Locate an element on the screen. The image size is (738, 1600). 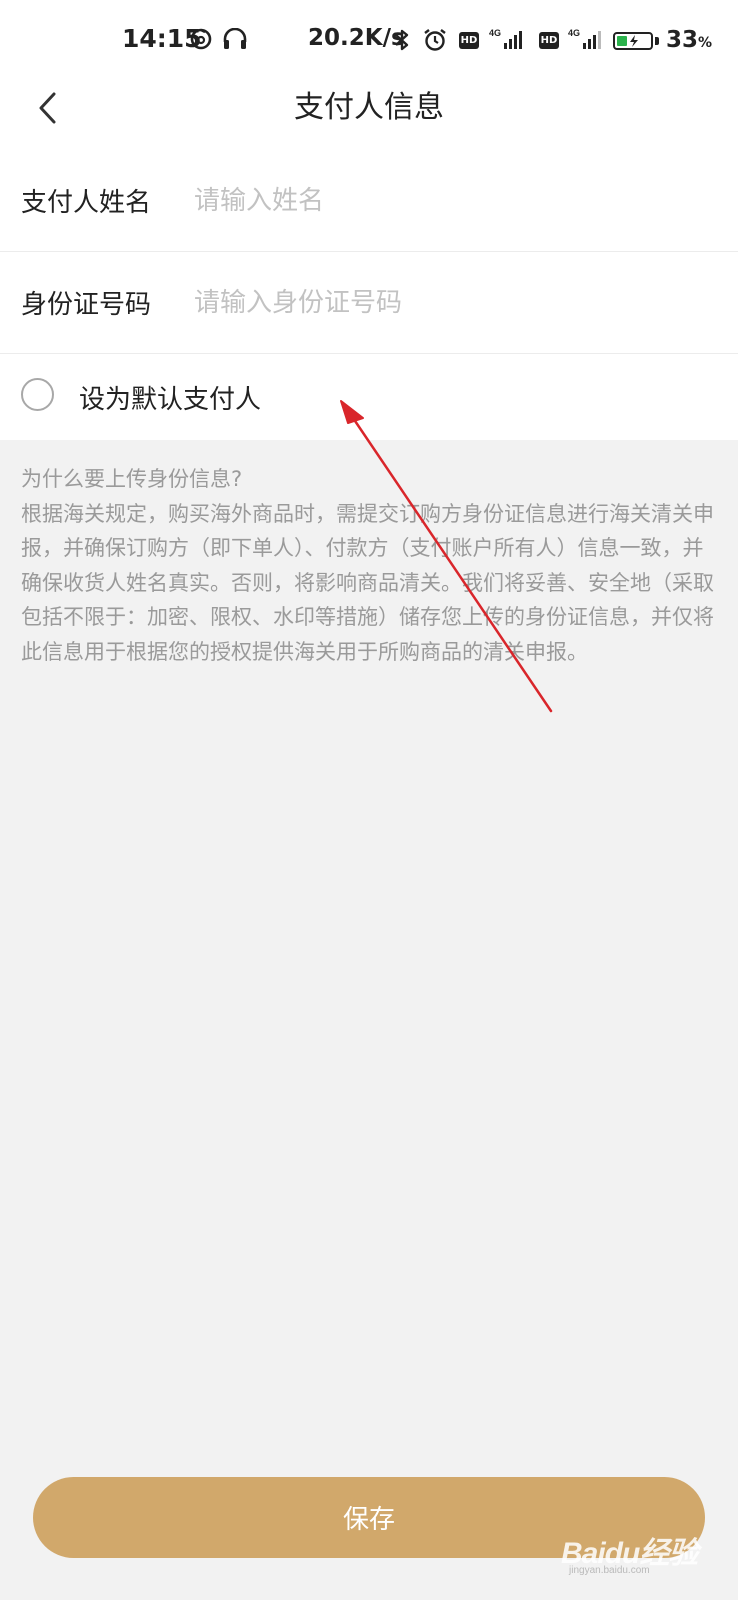
status-bar: 14:15 20.2K/s HD 4G HD 4G 33% is located at coordinates (369, 43).